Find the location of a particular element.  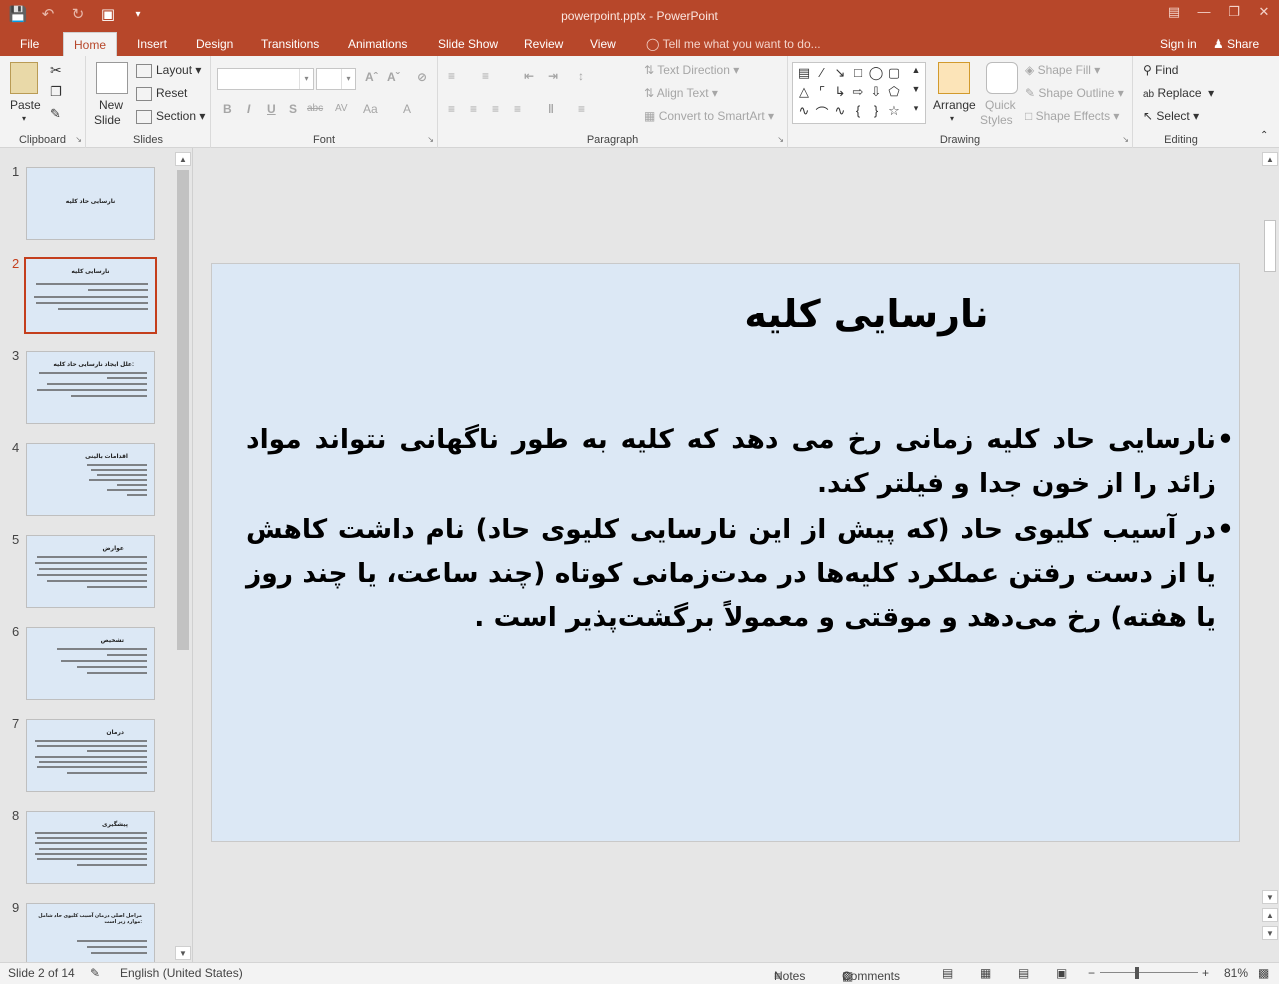

share-button: ♟ Share is located at coordinates (1236, 44).